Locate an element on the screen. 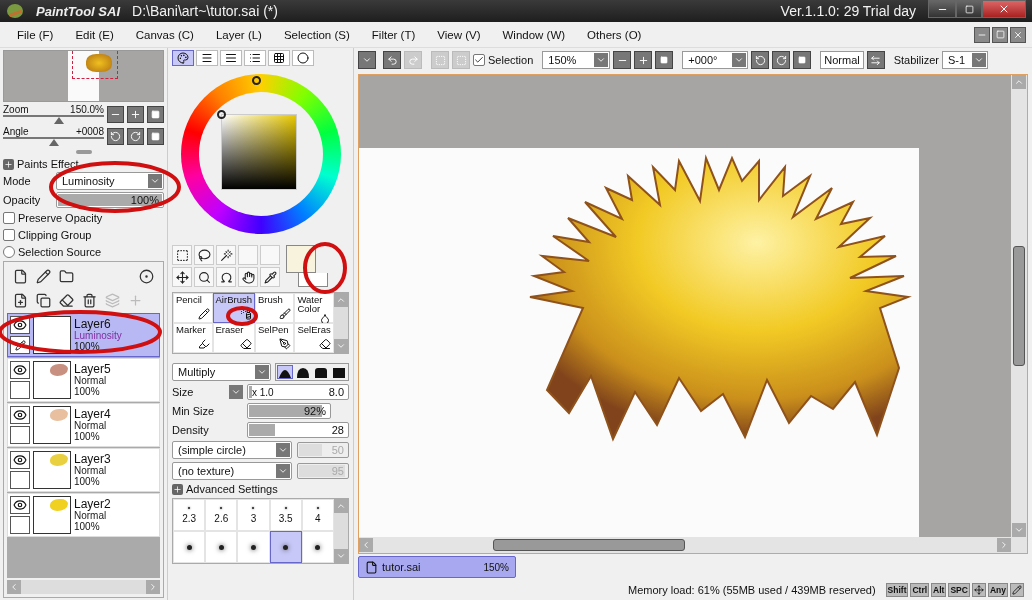 The height and width of the screenshot is (600, 1032). brush-tool: Brush is located at coordinates (274, 308).